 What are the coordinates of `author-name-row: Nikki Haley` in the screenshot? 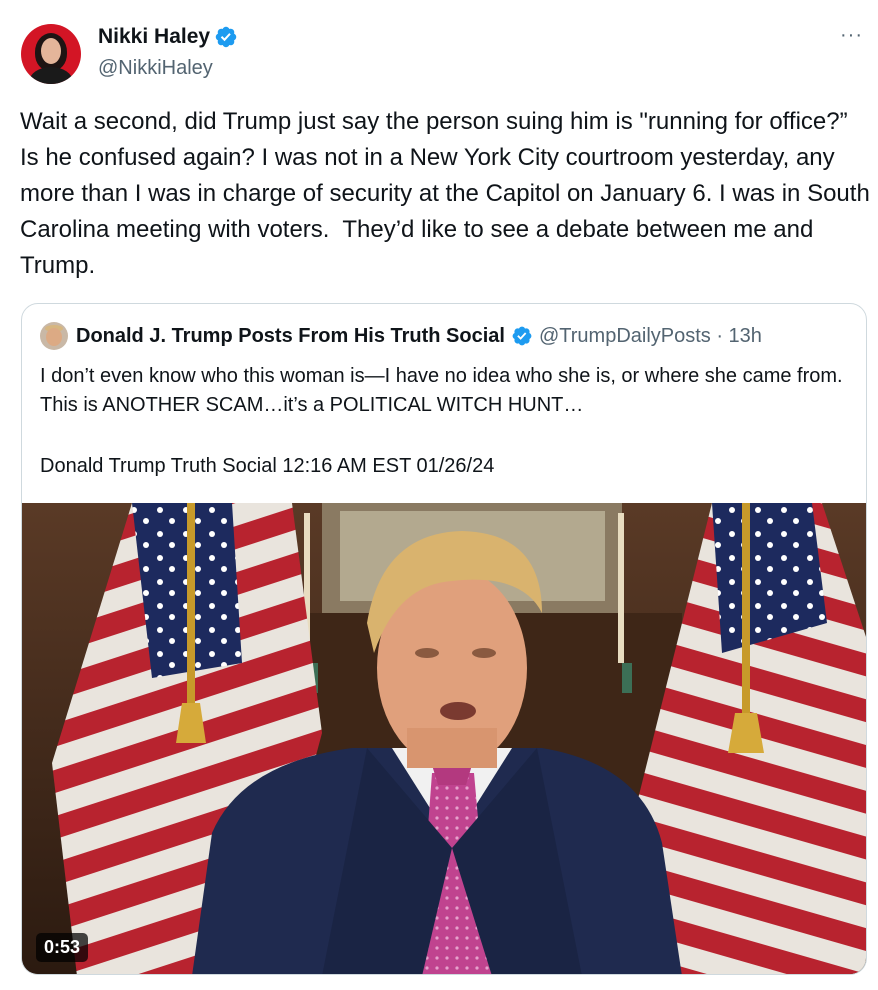 It's located at (168, 37).